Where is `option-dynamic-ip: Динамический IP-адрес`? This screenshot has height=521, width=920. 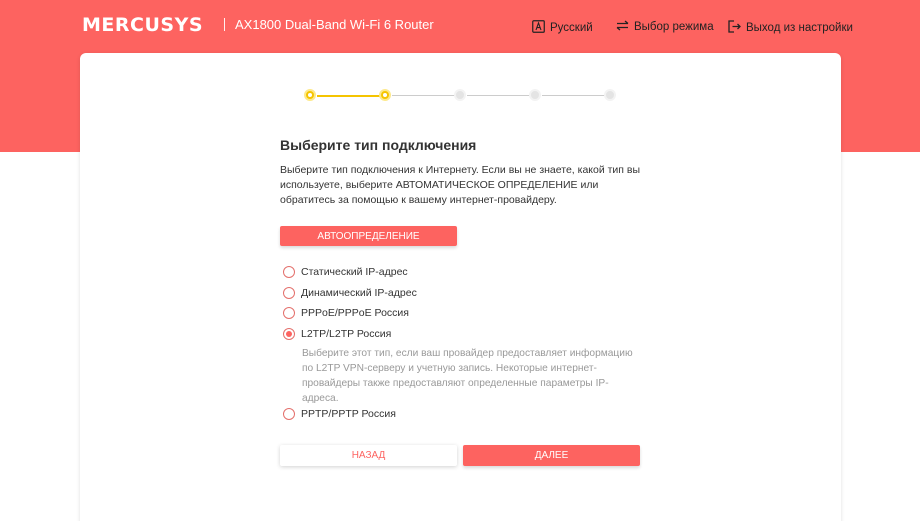 option-dynamic-ip: Динамический IP-адрес is located at coordinates (350, 293).